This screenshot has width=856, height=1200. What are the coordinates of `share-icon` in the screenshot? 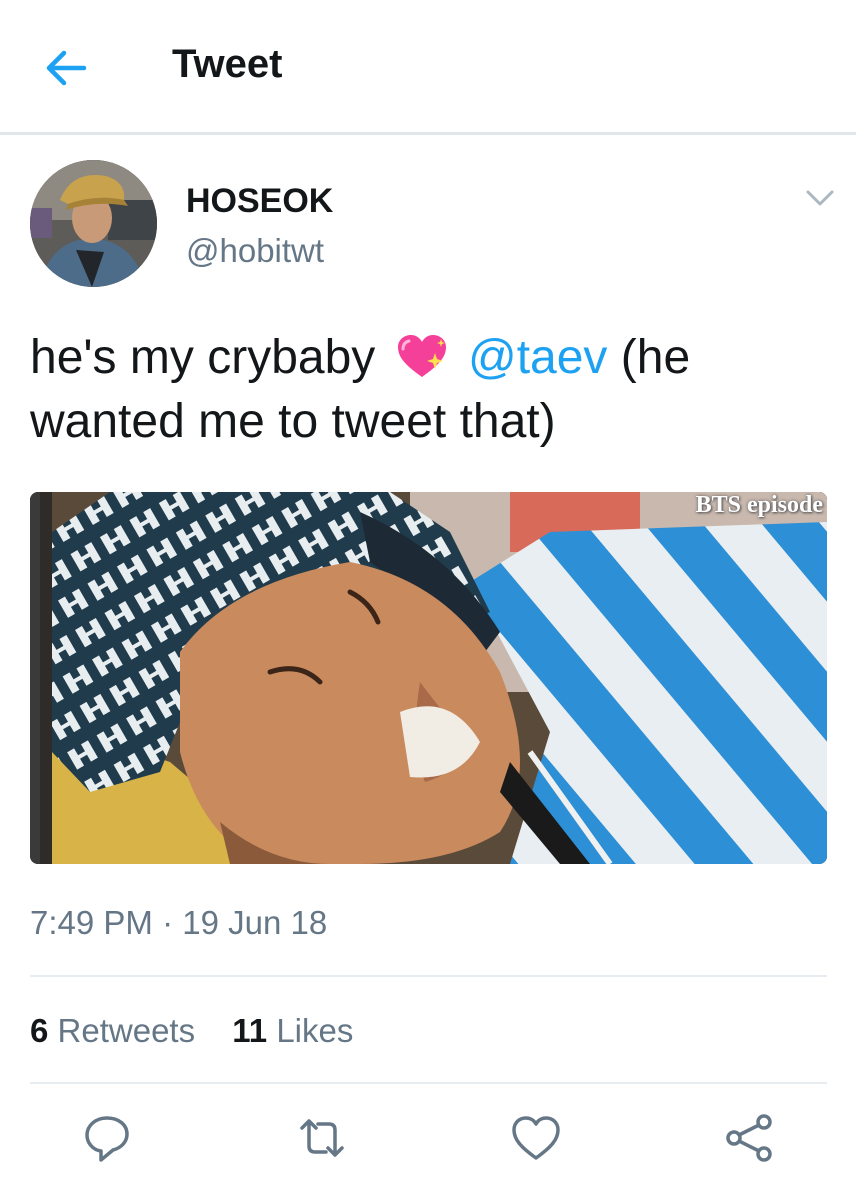 It's located at (750, 1138).